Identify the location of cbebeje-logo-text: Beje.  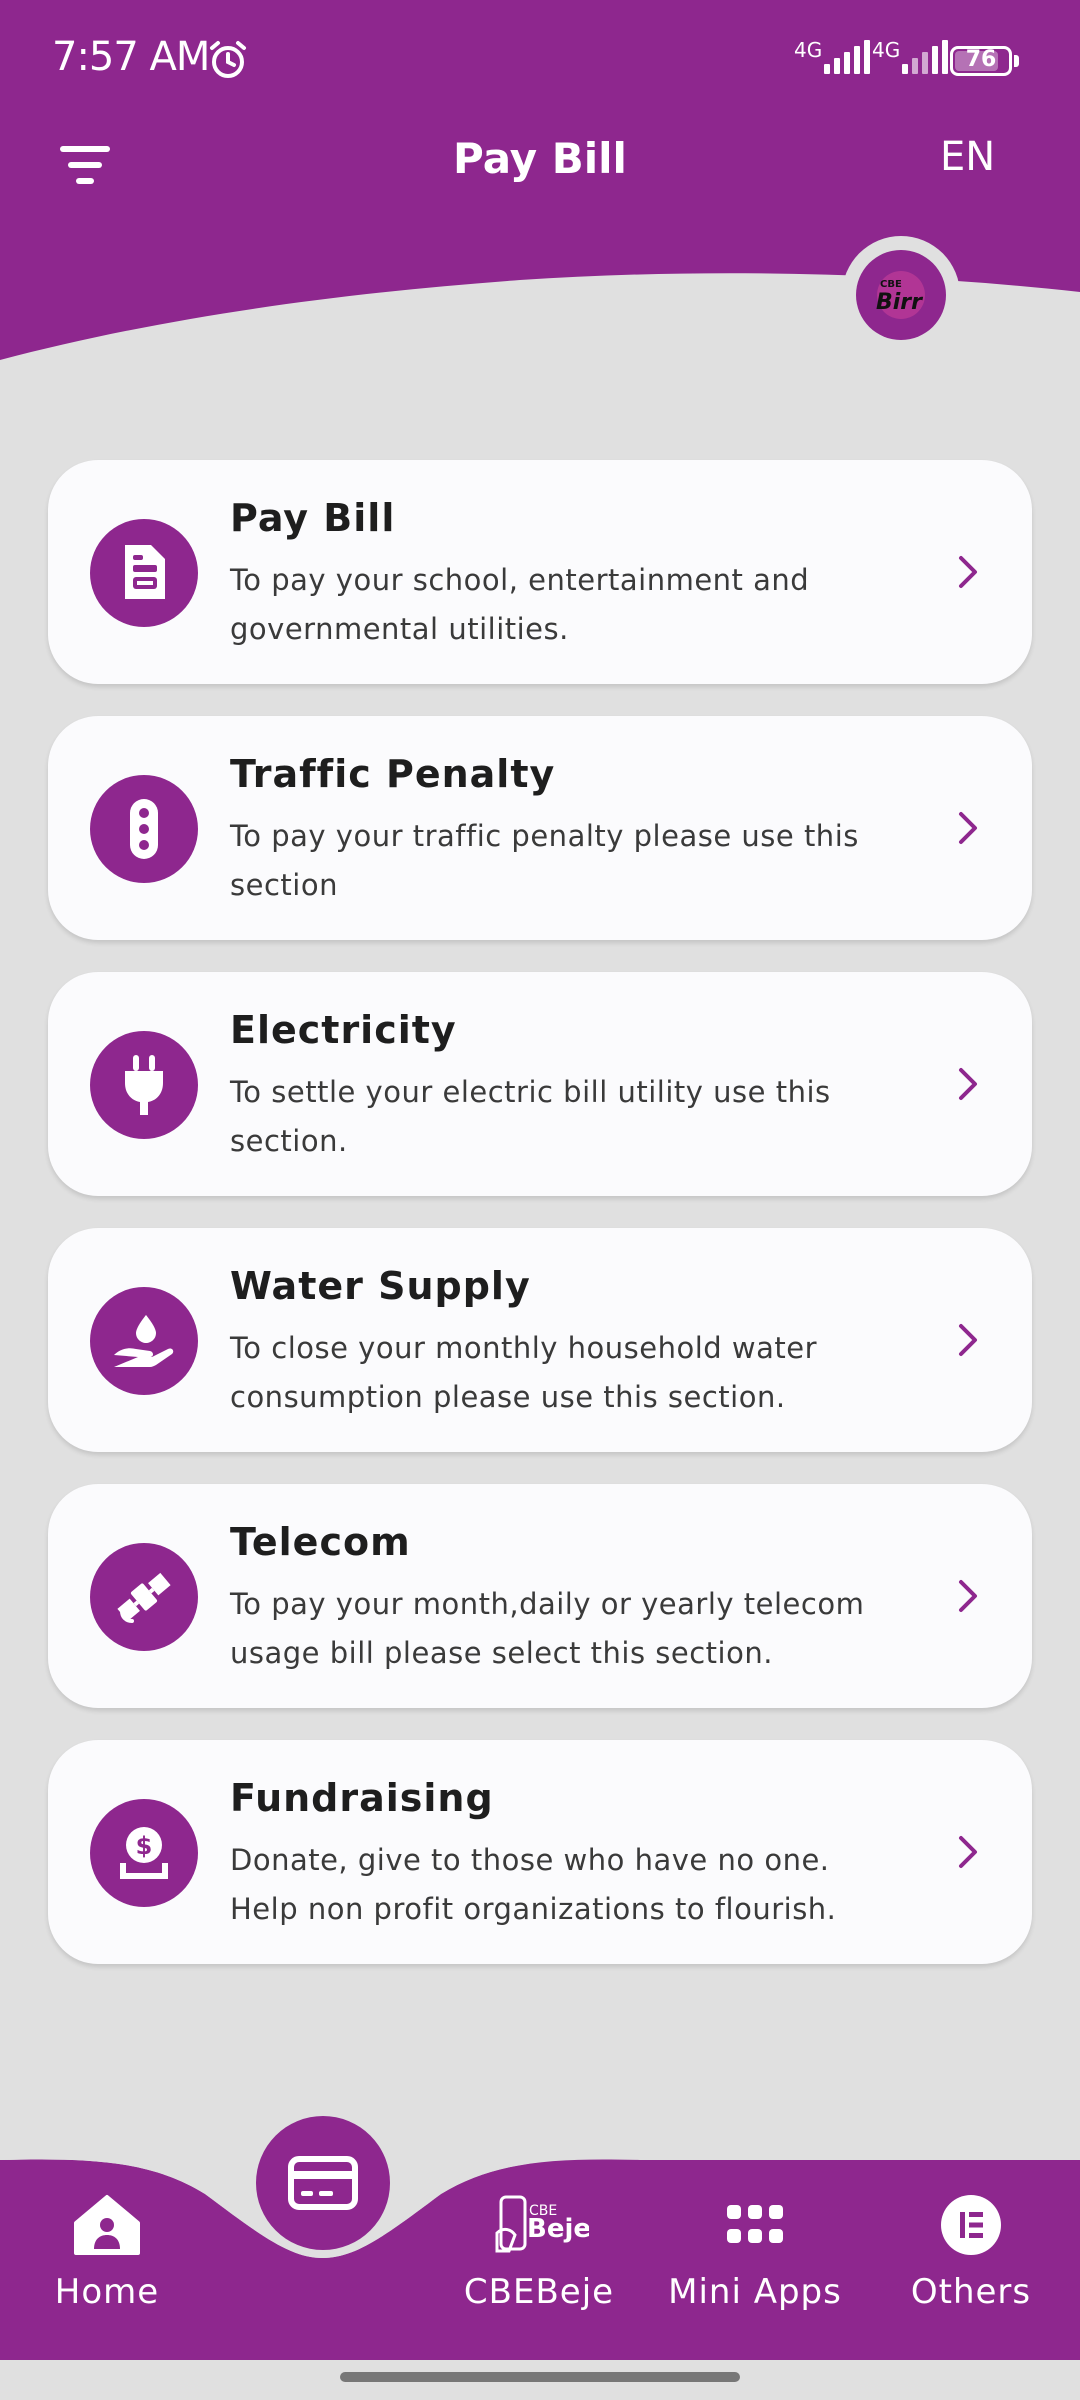
(558, 2229).